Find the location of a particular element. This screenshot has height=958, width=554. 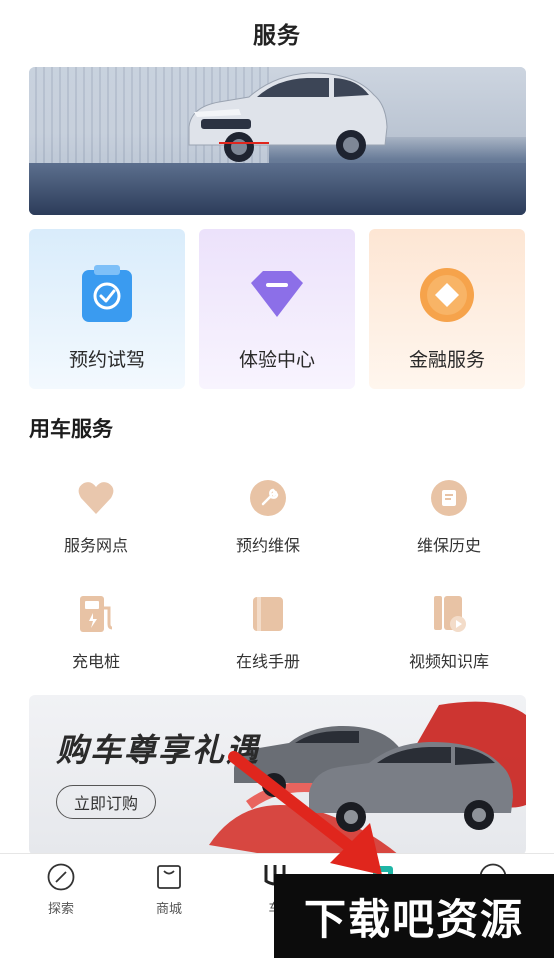

nav-item-mall: 商城 is located at coordinates (169, 889).